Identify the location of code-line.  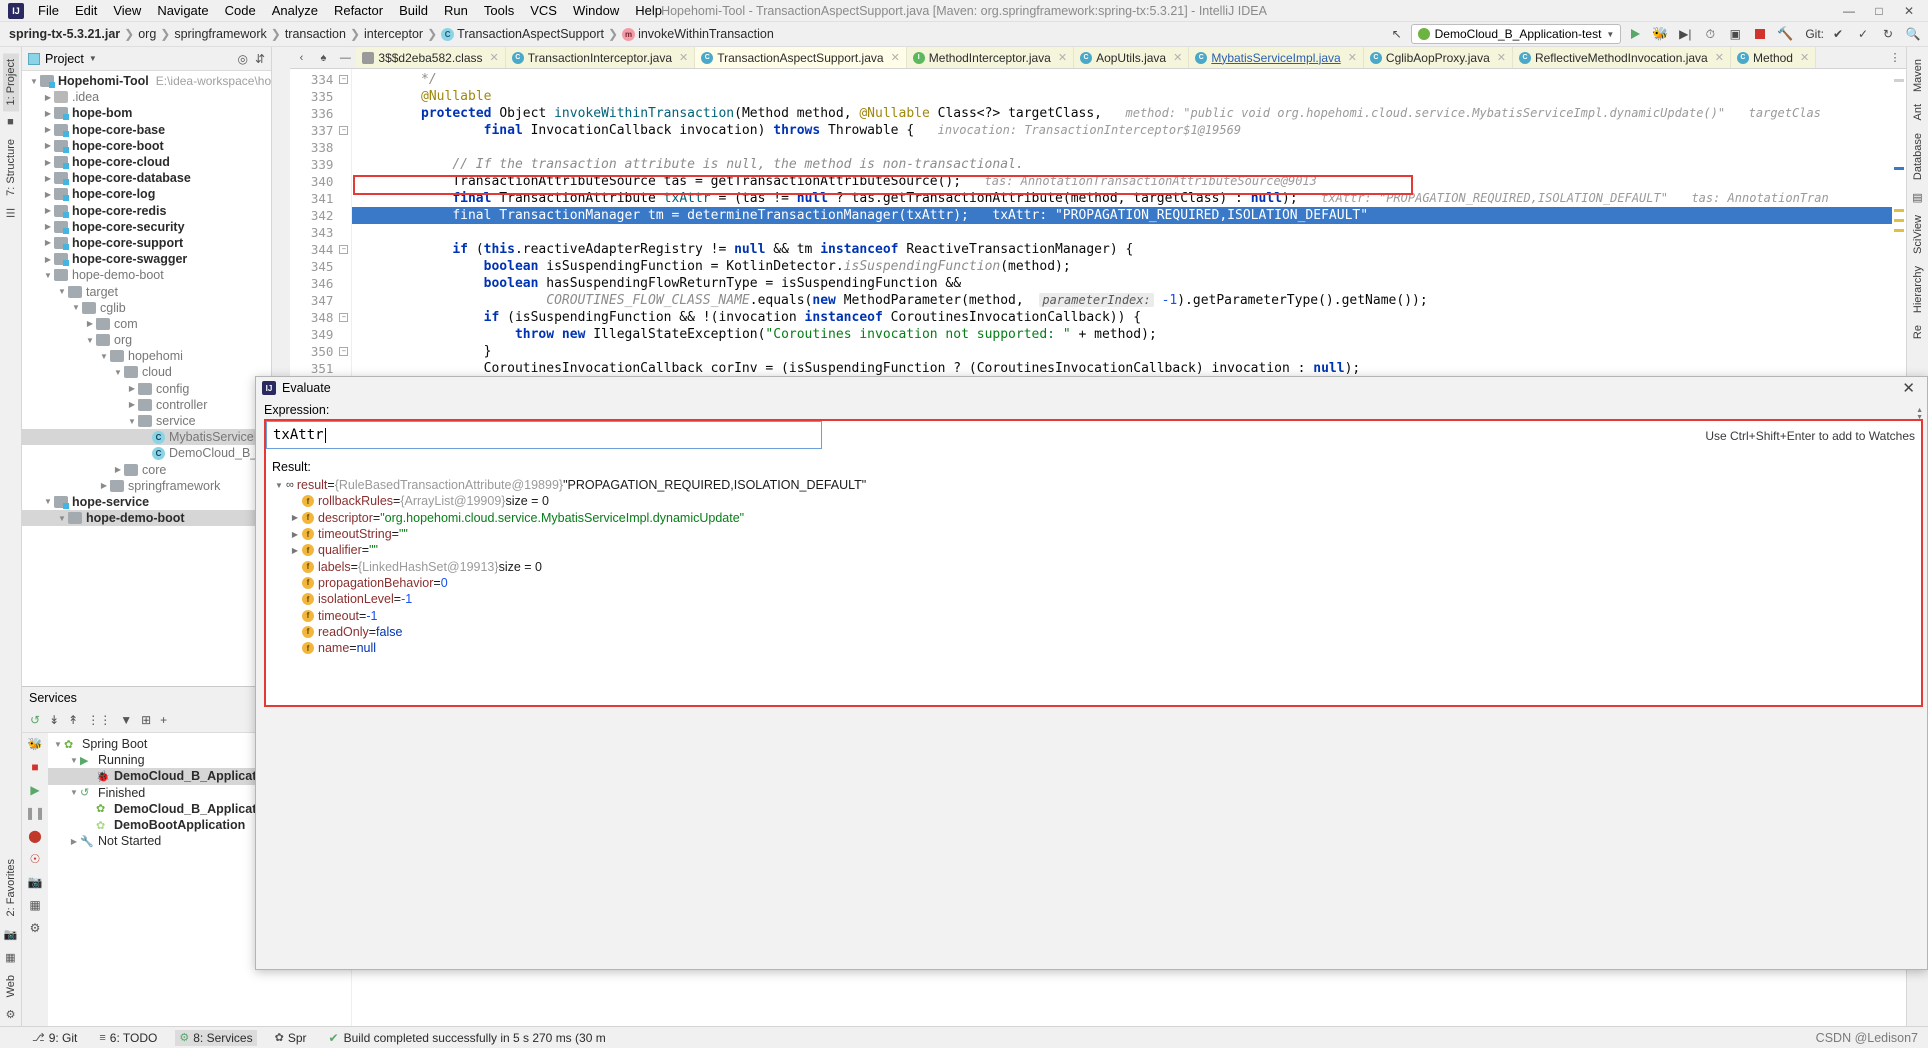
(1129, 232).